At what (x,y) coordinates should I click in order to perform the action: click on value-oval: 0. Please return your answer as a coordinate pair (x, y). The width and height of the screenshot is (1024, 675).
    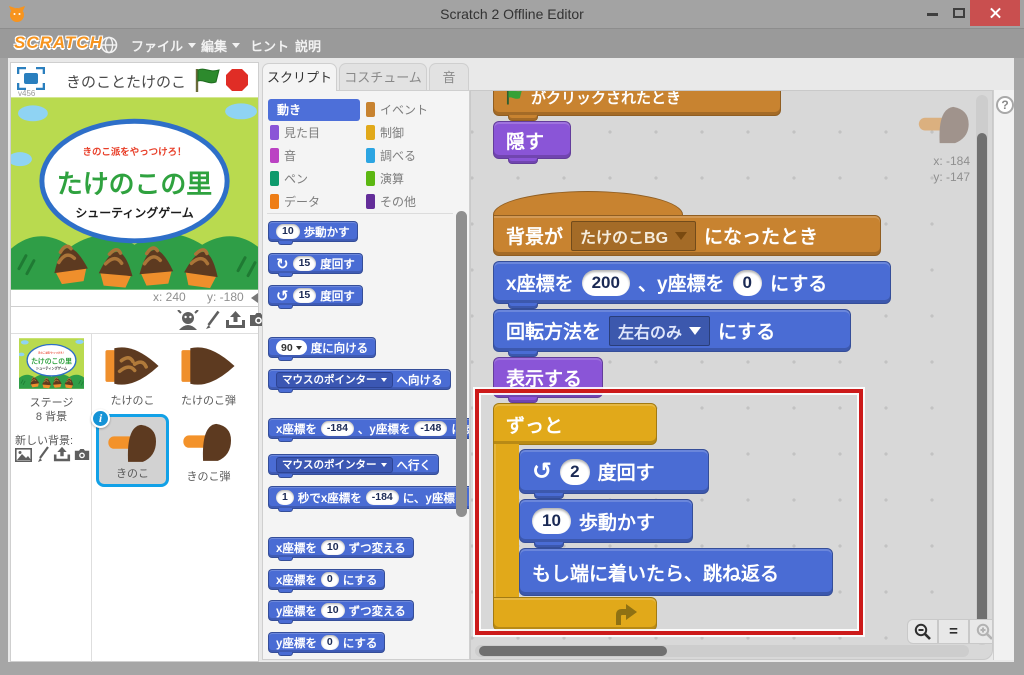
    Looking at the image, I should click on (747, 282).